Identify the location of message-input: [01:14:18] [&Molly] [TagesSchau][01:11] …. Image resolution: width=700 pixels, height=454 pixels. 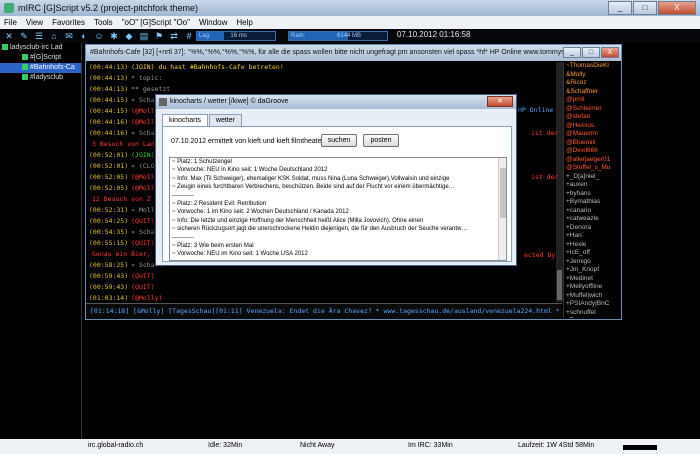
(324, 311).